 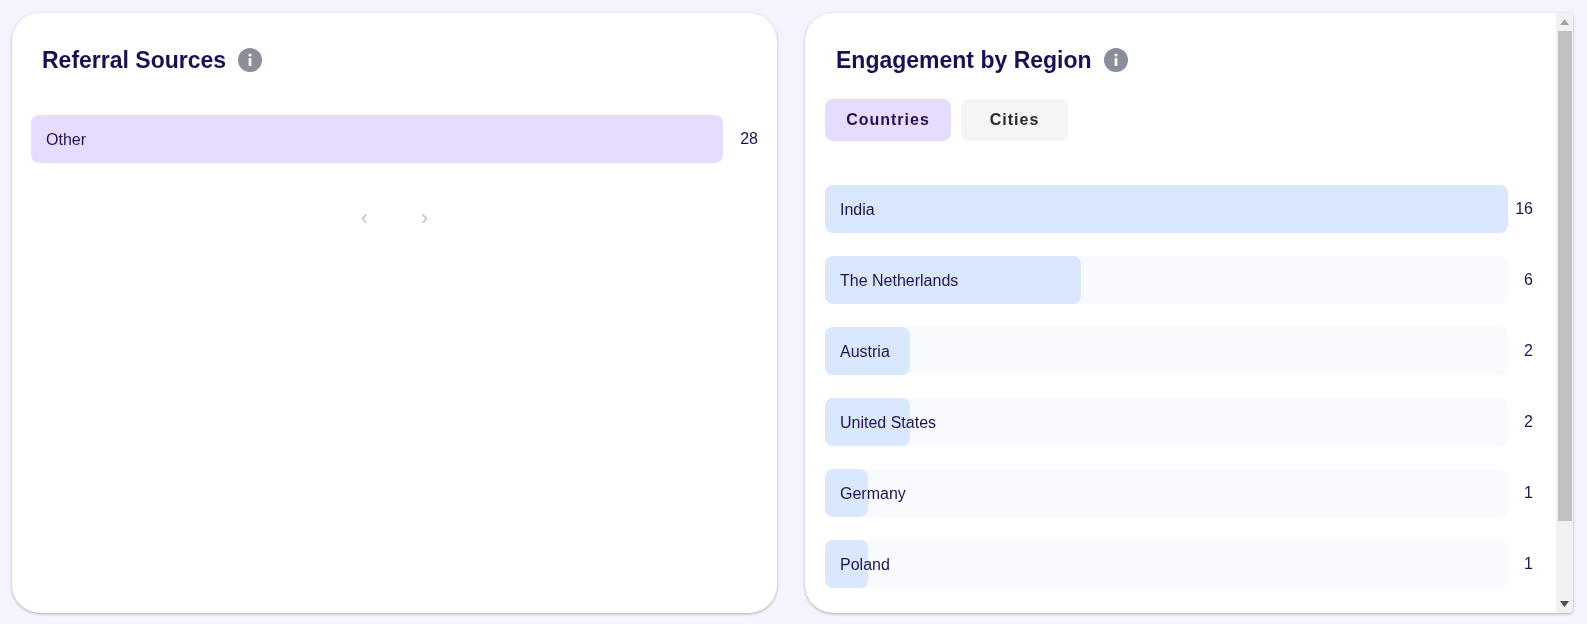 What do you see at coordinates (865, 352) in the screenshot?
I see `bar-label: Austria` at bounding box center [865, 352].